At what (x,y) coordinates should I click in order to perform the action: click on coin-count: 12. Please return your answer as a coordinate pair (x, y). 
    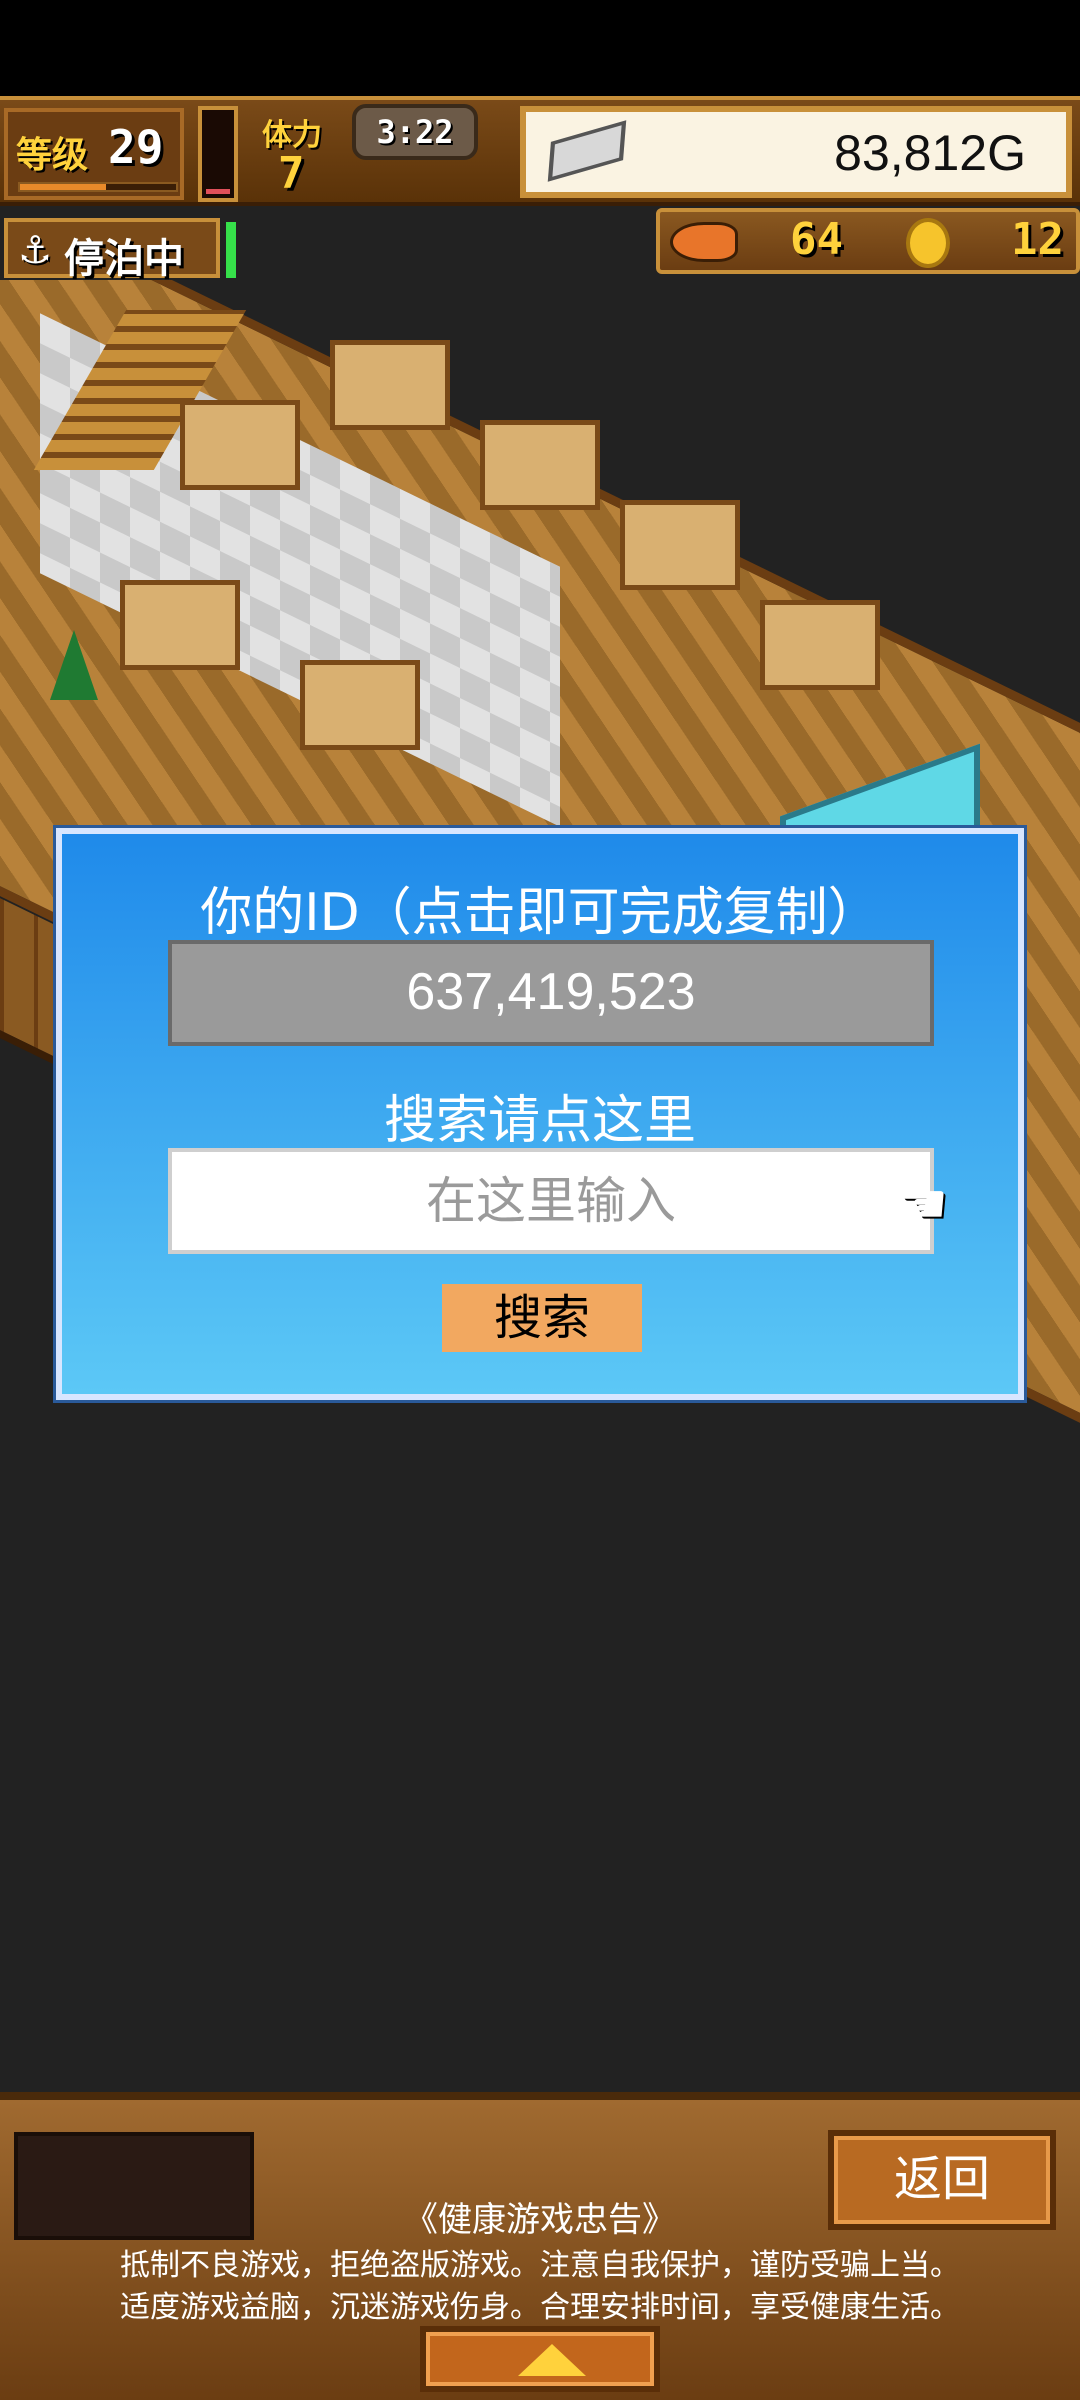
    Looking at the image, I should click on (1037, 239).